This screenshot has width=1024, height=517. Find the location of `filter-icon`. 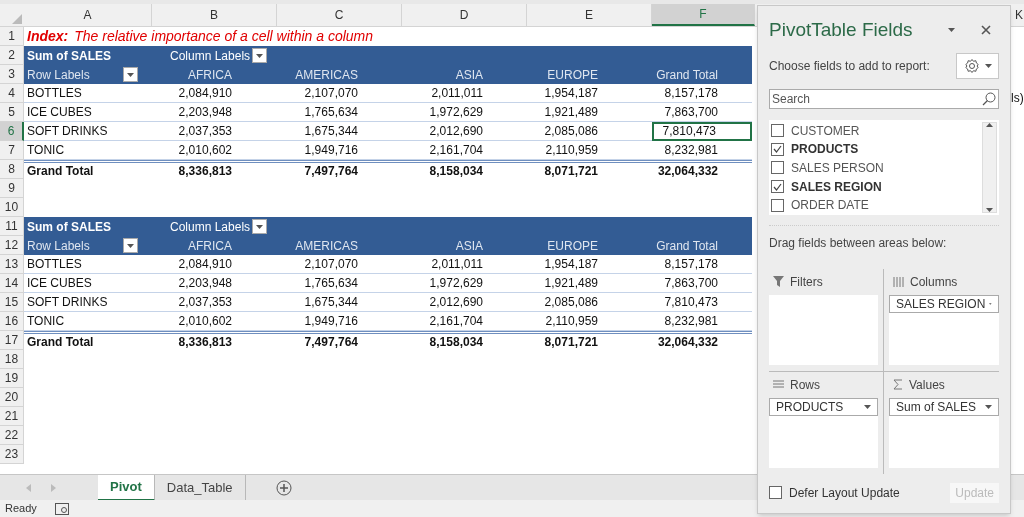

filter-icon is located at coordinates (778, 281).